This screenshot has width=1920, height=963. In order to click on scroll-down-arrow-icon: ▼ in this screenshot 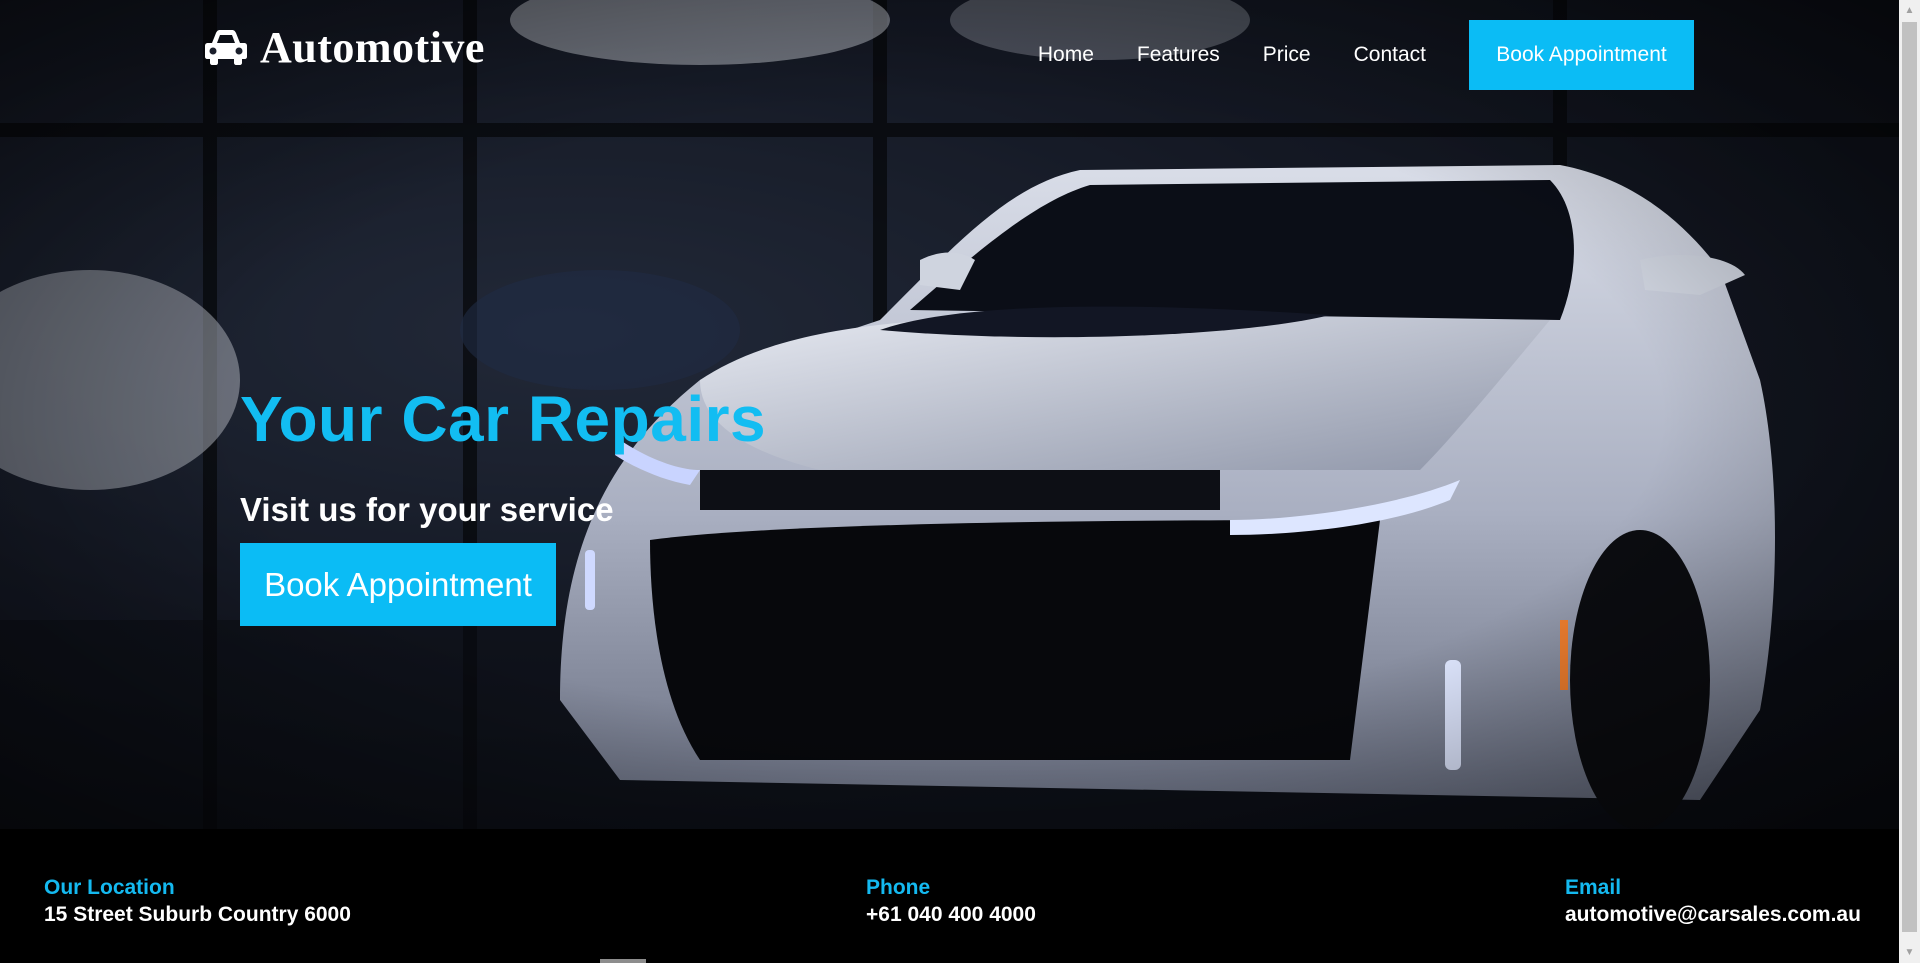, I will do `click(1909, 952)`.